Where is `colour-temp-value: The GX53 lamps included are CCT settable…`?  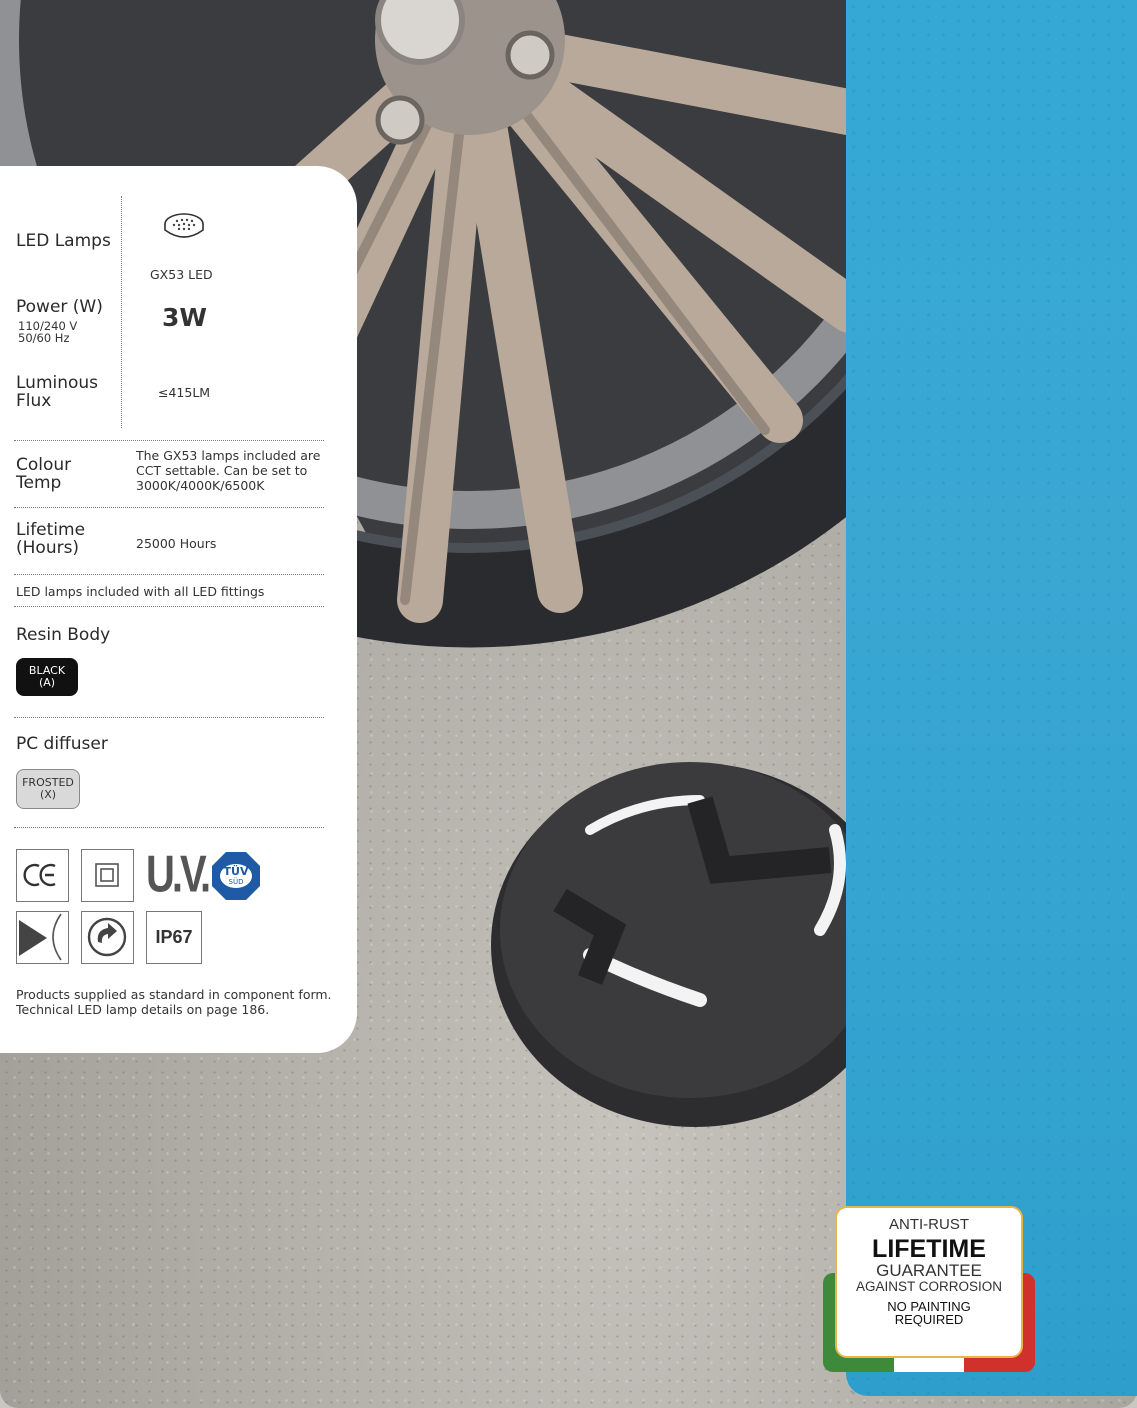 colour-temp-value: The GX53 lamps included are CCT settable… is located at coordinates (228, 470).